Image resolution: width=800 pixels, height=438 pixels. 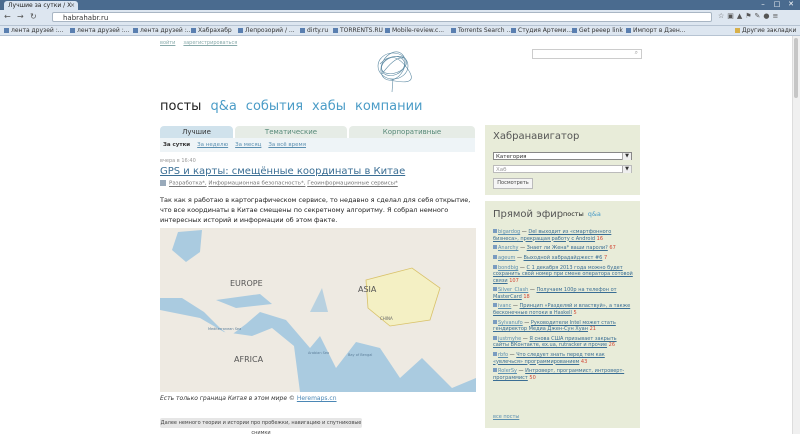 What do you see at coordinates (594, 214) in the screenshot?
I see `live-tab-qa: q&a` at bounding box center [594, 214].